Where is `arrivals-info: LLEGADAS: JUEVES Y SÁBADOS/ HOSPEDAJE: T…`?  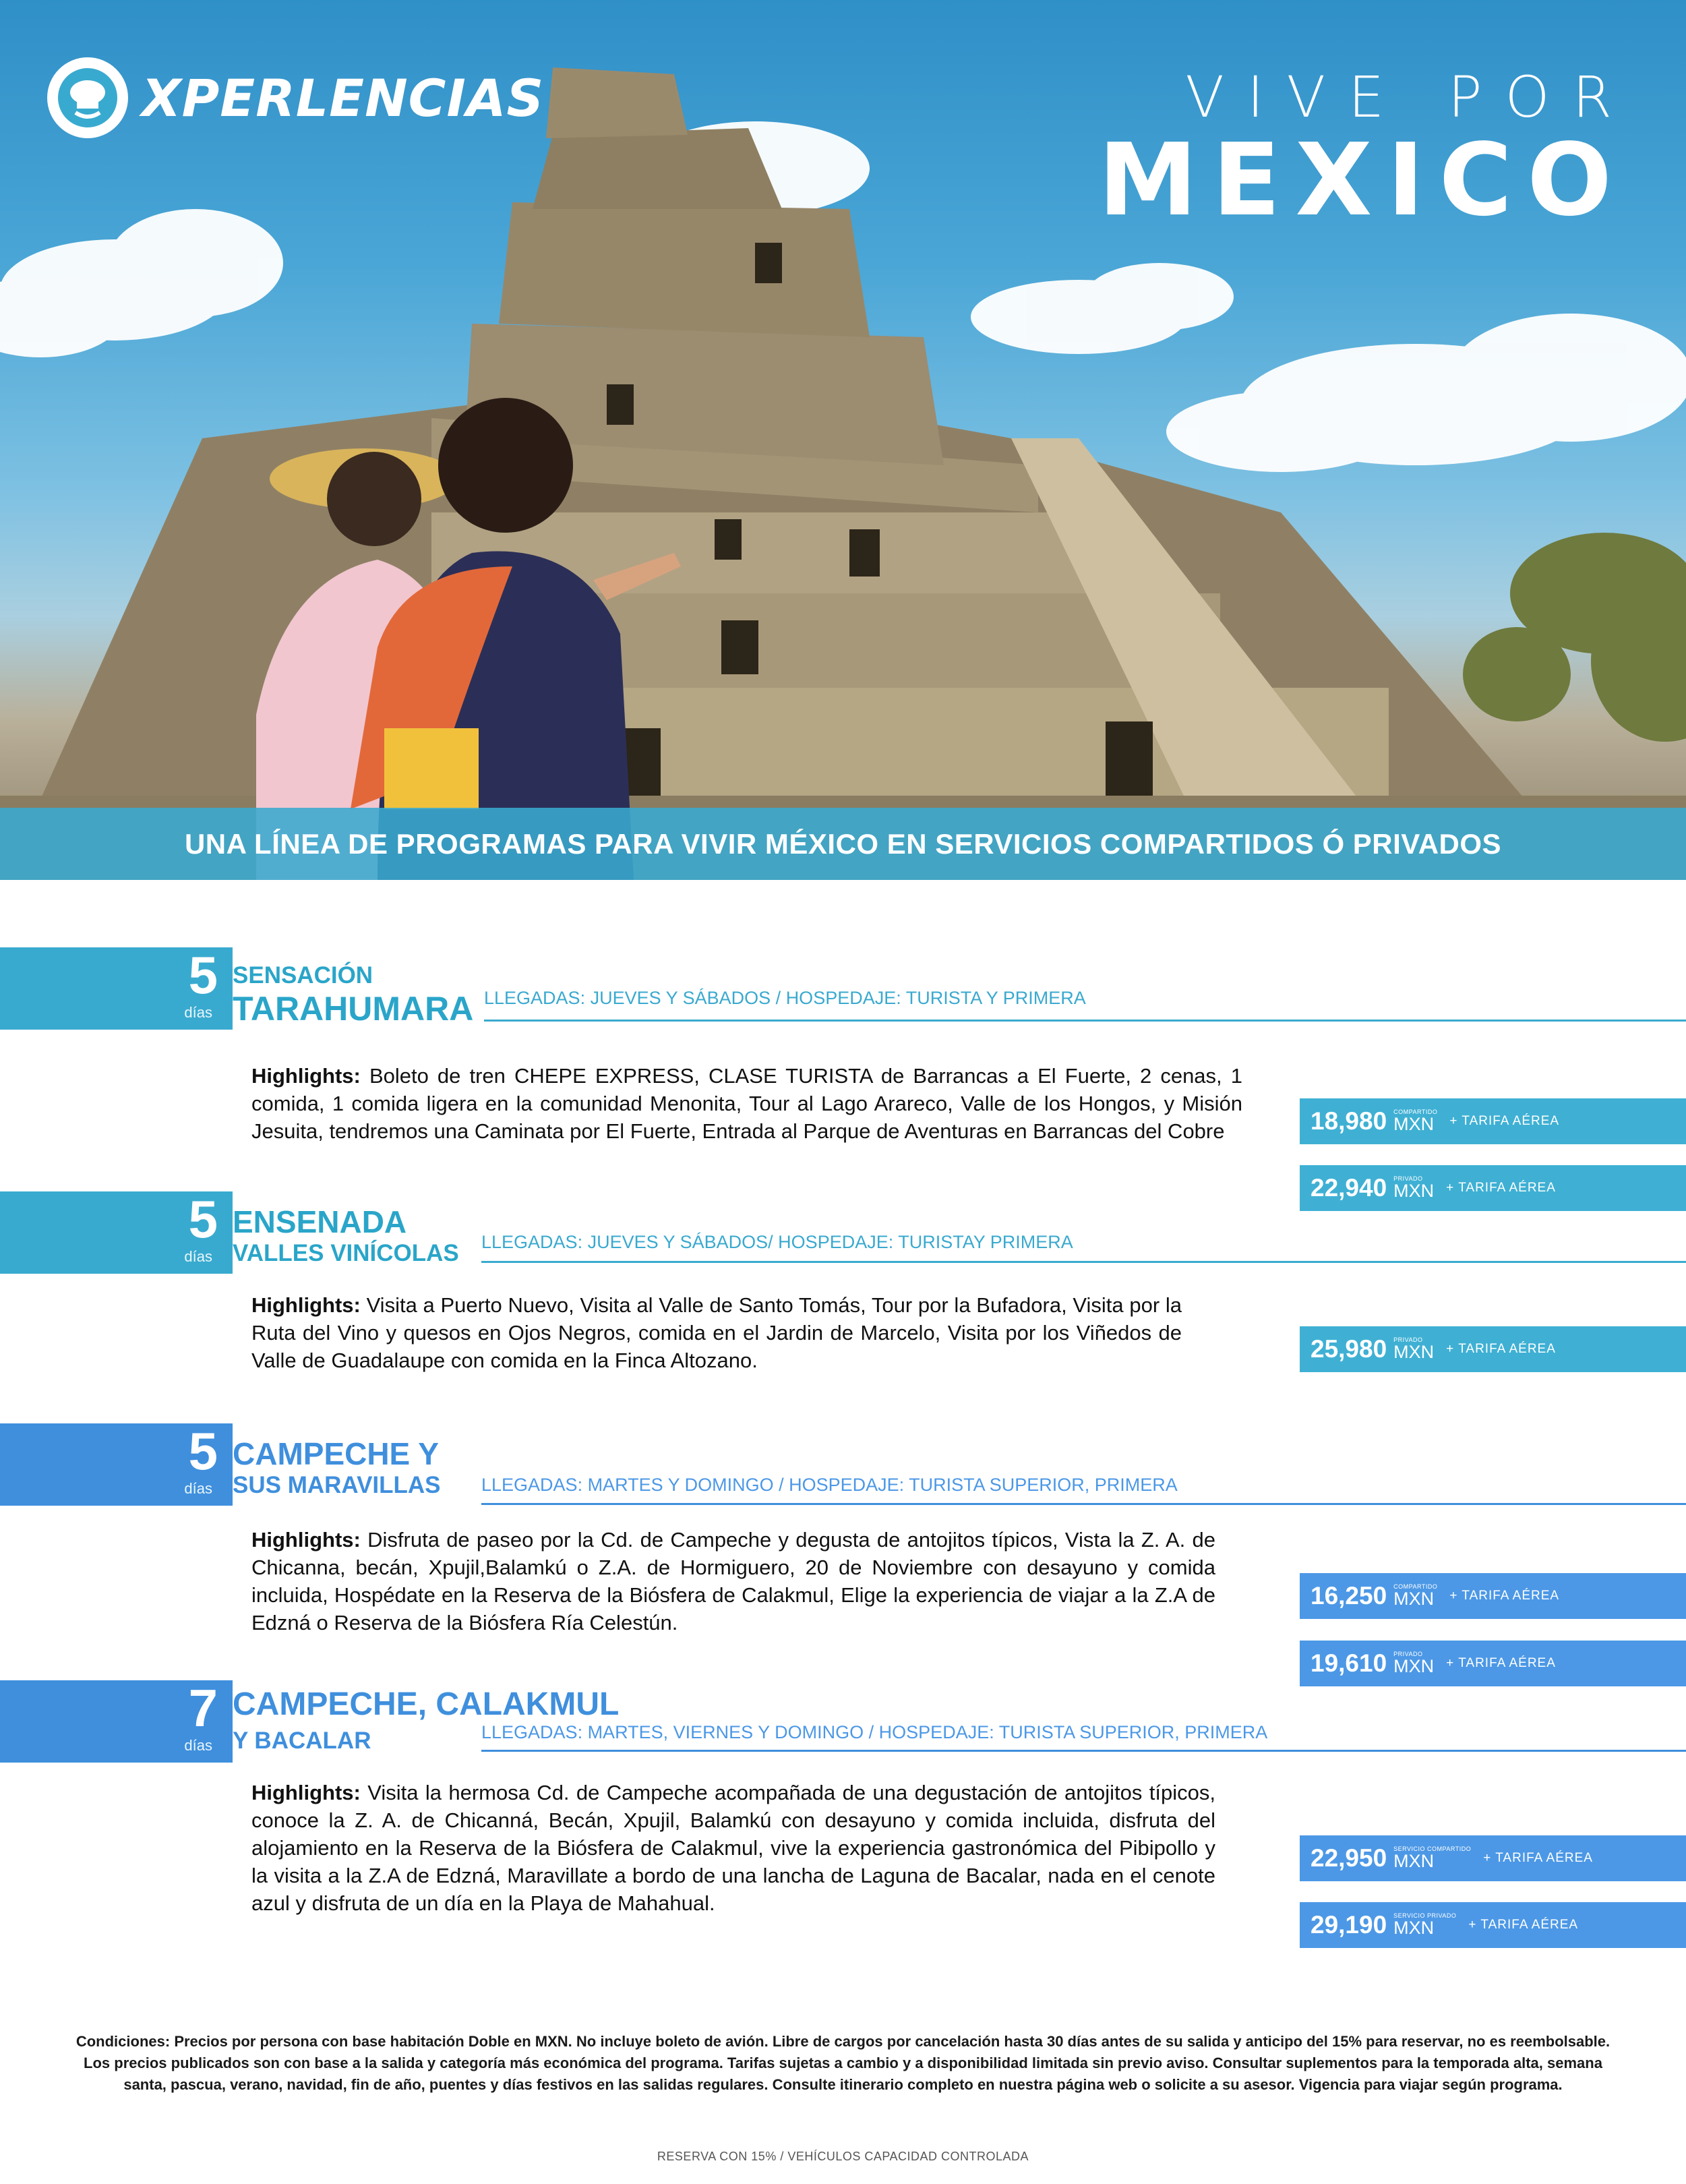
arrivals-info: LLEGADAS: JUEVES Y SÁBADOS/ HOSPEDAJE: T… is located at coordinates (777, 1242).